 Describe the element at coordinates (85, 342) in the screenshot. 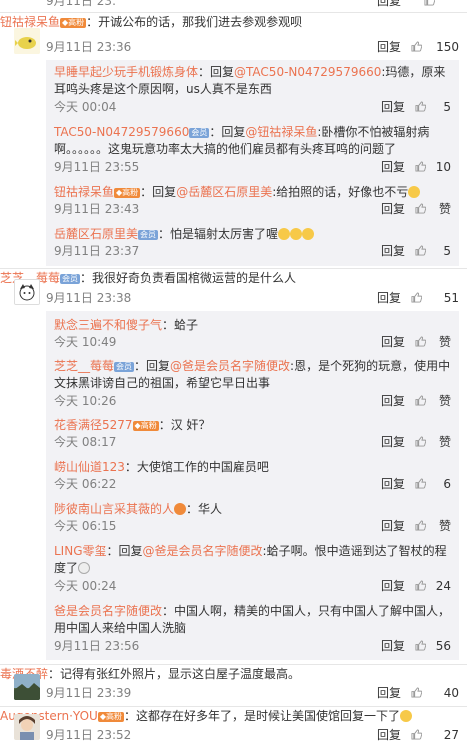

I see `reply-time: 今天 10:49` at that location.